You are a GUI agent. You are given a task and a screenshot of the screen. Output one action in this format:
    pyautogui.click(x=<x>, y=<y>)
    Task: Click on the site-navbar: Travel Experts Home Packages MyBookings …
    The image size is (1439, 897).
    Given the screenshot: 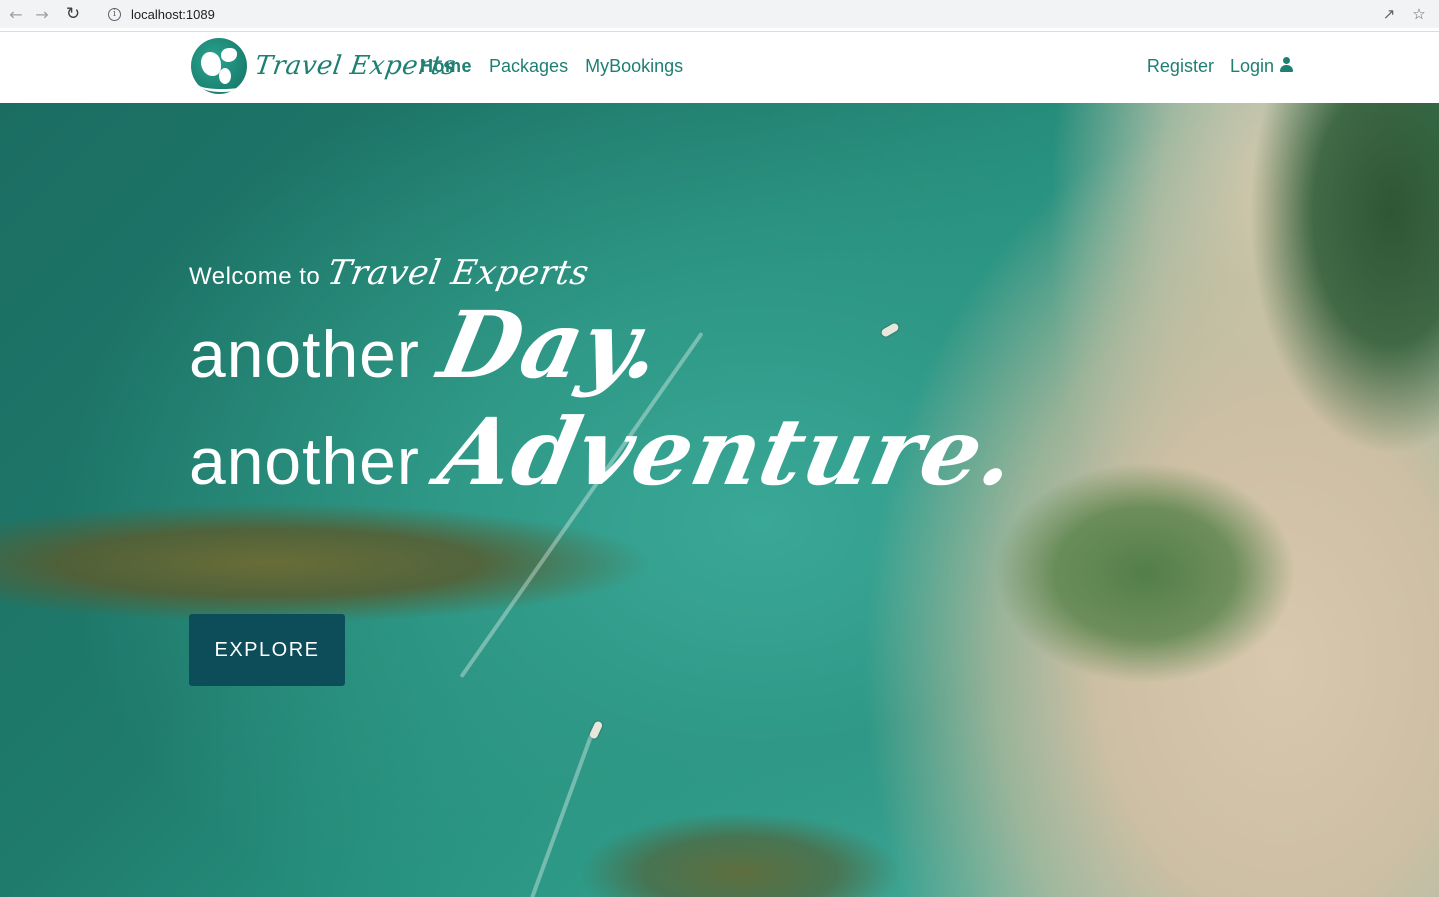 What is the action you would take?
    pyautogui.click(x=719, y=67)
    